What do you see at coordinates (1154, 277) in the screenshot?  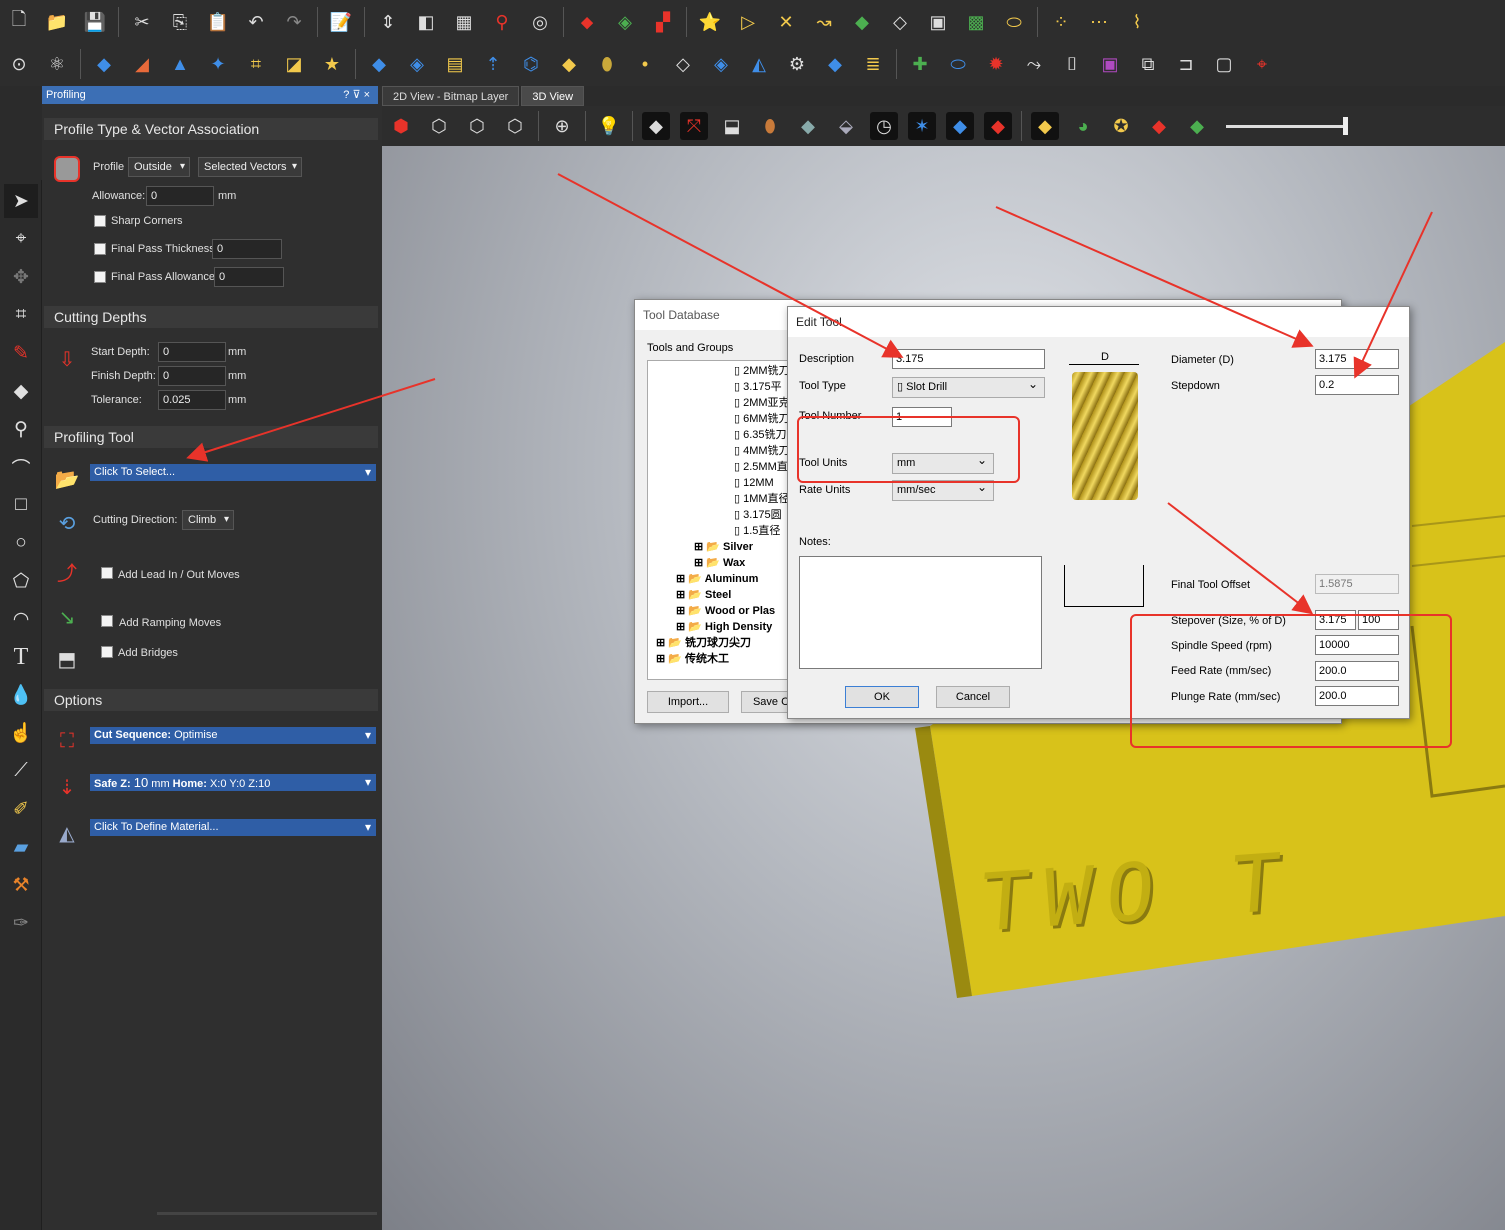 I see `arrow-to-diameter` at bounding box center [1154, 277].